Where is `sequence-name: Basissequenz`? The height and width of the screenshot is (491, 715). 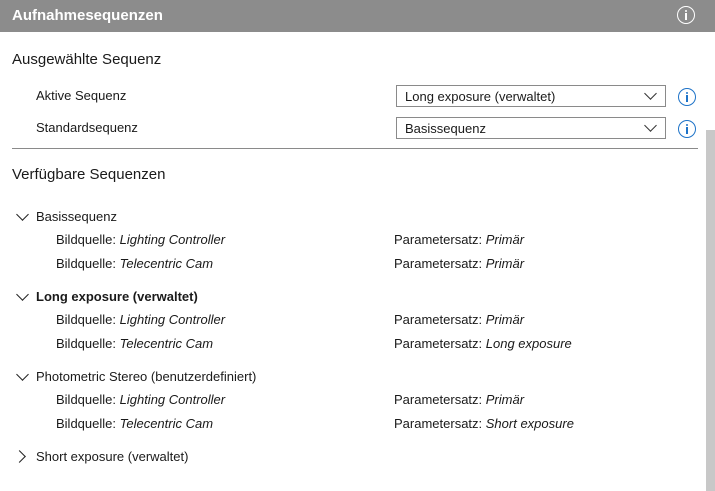 sequence-name: Basissequenz is located at coordinates (76, 216).